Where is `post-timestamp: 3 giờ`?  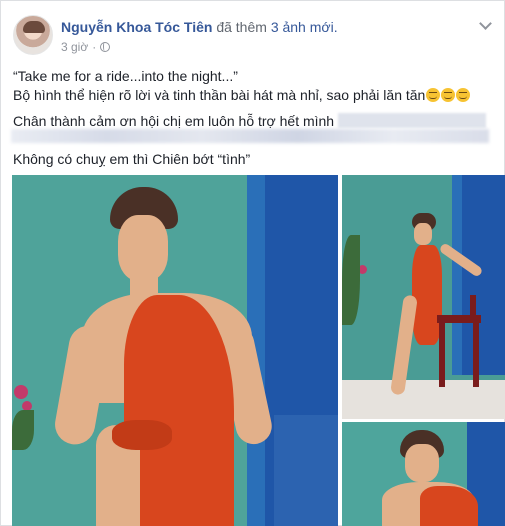
post-timestamp: 3 giờ is located at coordinates (74, 47).